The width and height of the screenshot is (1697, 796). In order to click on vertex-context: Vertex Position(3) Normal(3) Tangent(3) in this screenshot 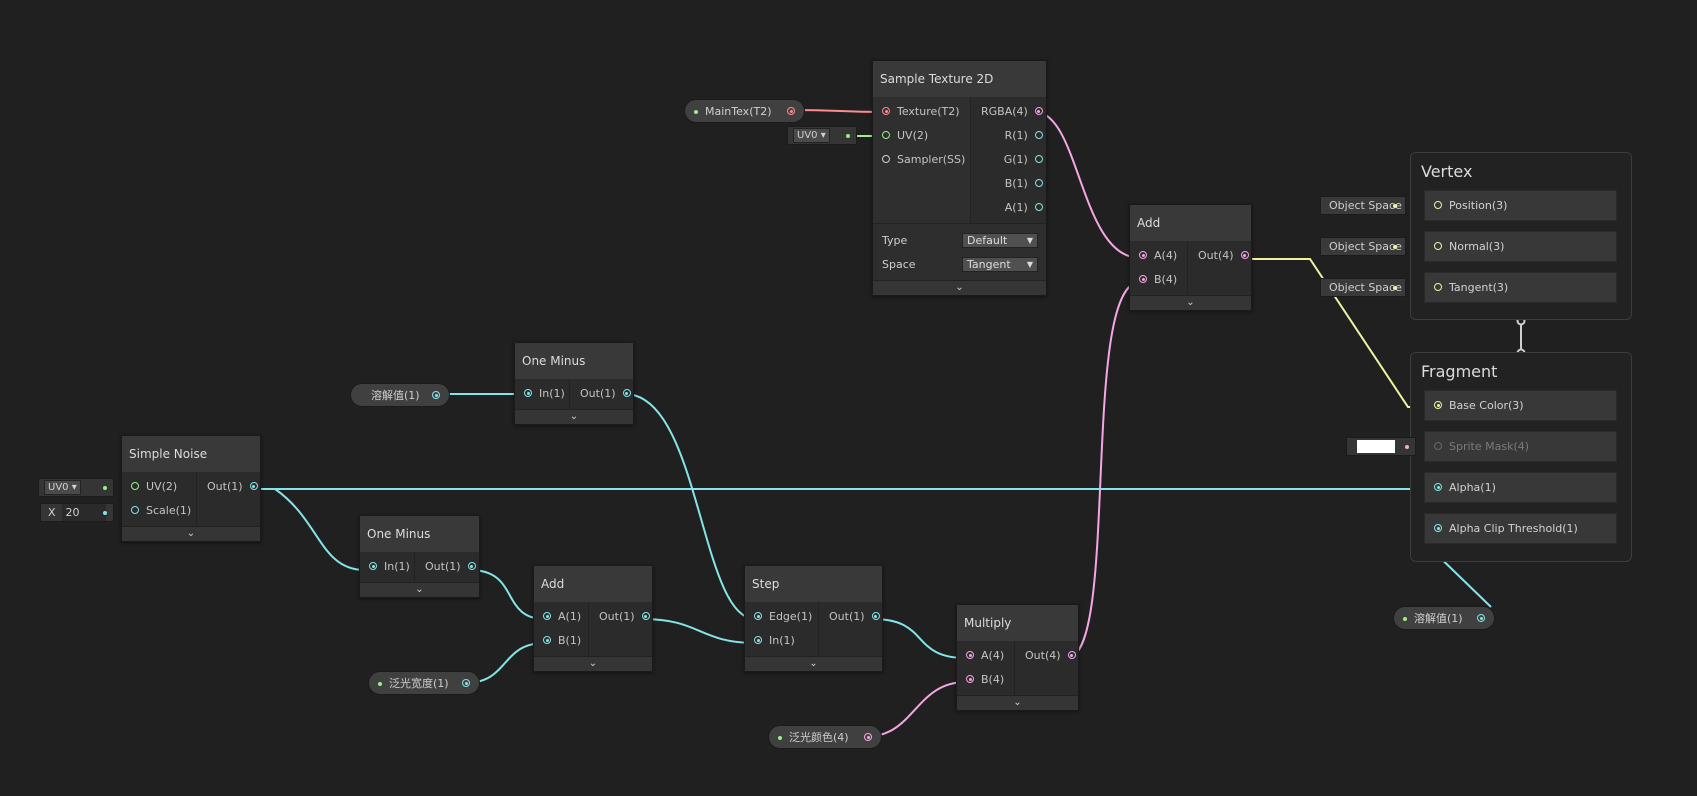, I will do `click(1521, 236)`.